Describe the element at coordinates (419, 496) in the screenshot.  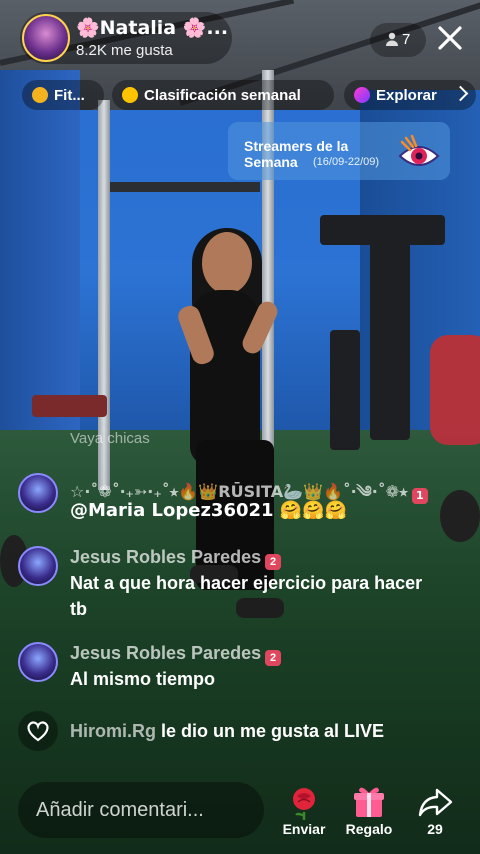
I see `level-badge: 1` at that location.